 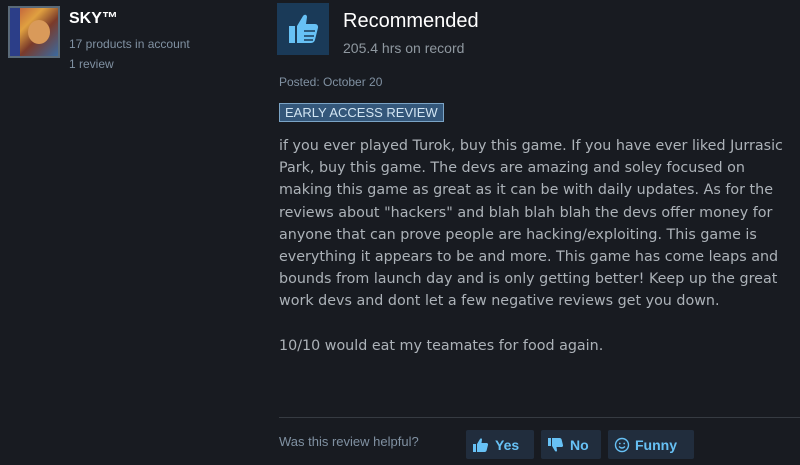 I want to click on vote-no-label: No, so click(x=579, y=444).